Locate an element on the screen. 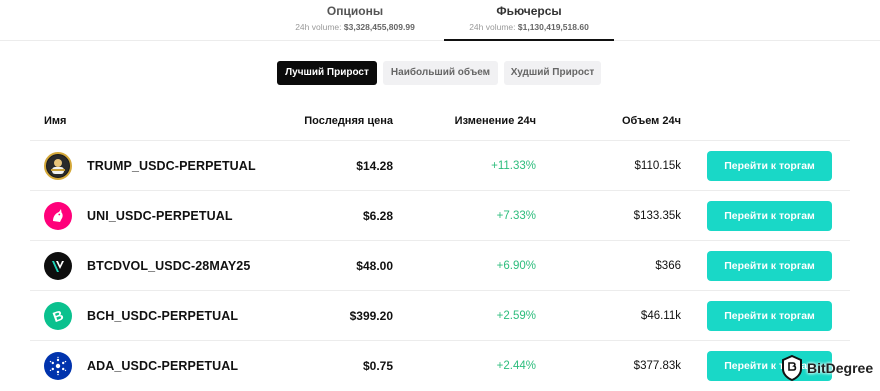  column-volume-24h: Объем 24ч is located at coordinates (651, 121).